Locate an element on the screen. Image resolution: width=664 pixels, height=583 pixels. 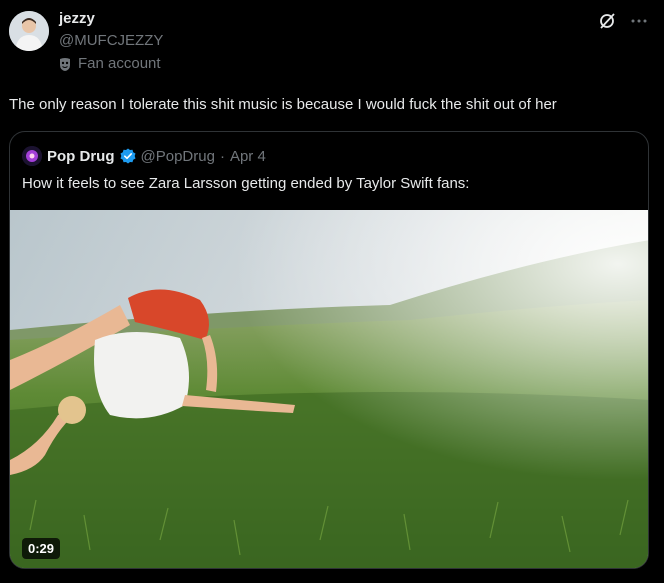
quote-author-handle: @PopDrug is located at coordinates (178, 156).